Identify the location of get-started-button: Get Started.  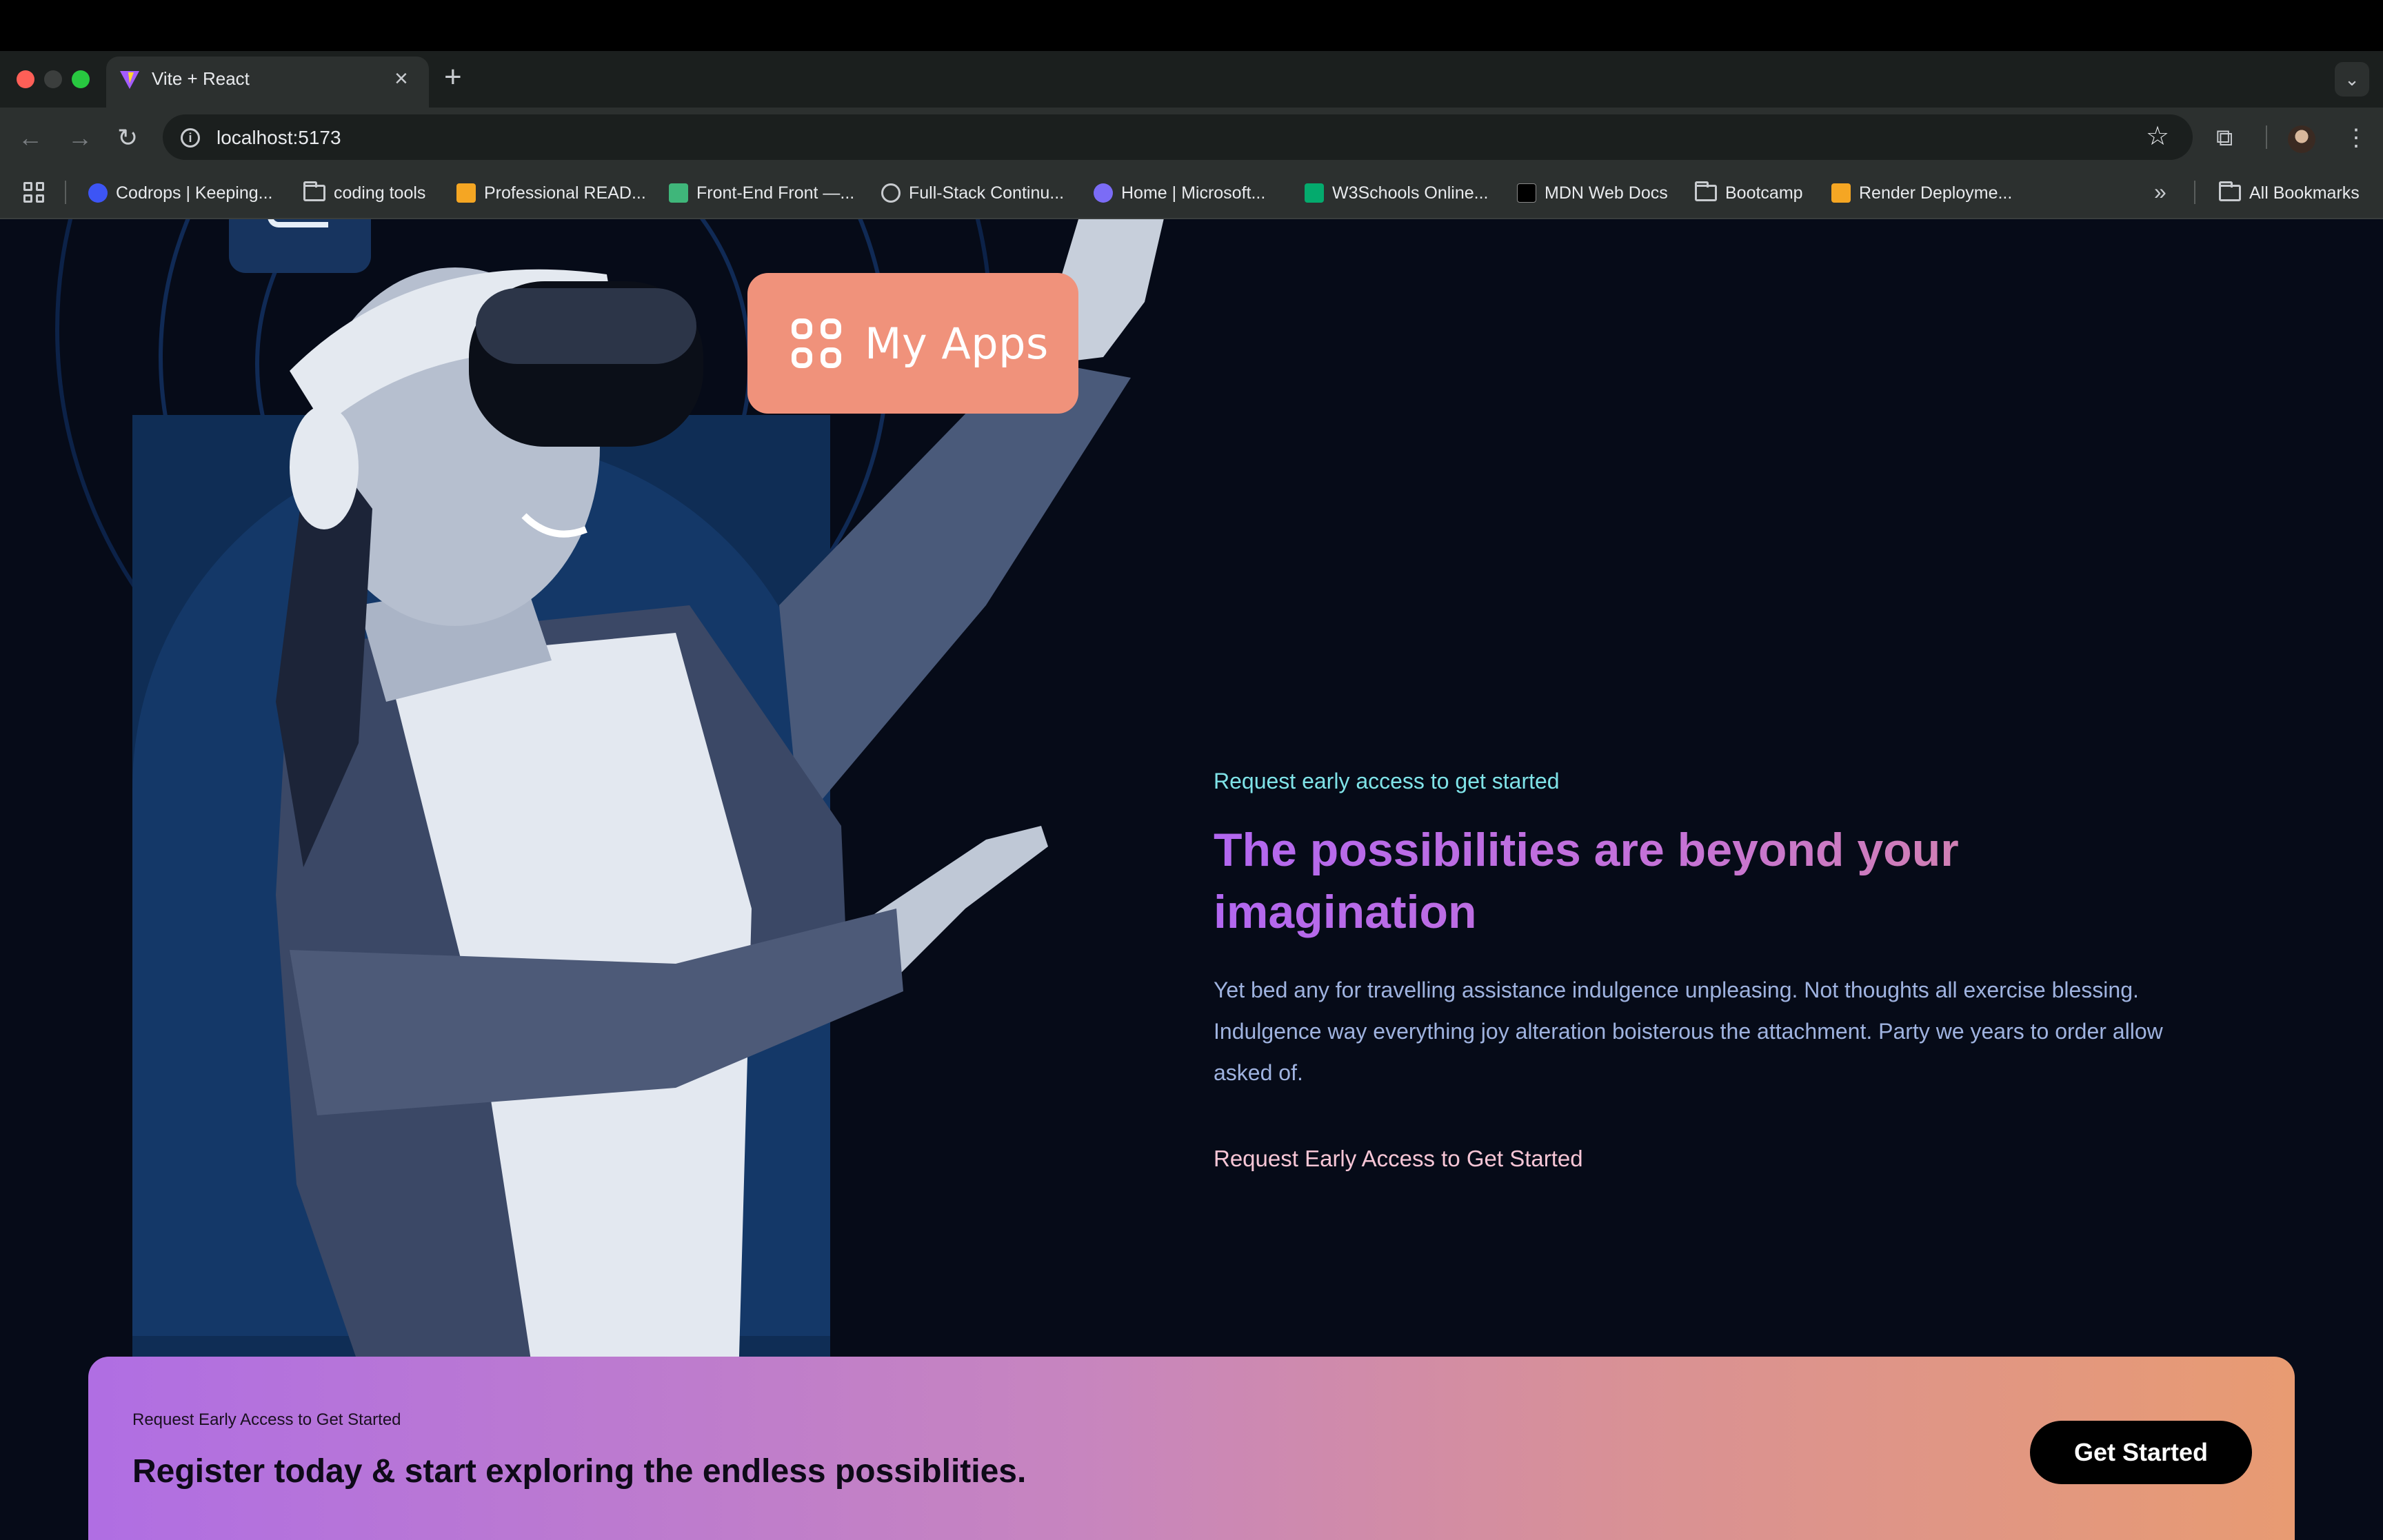
(2141, 1453).